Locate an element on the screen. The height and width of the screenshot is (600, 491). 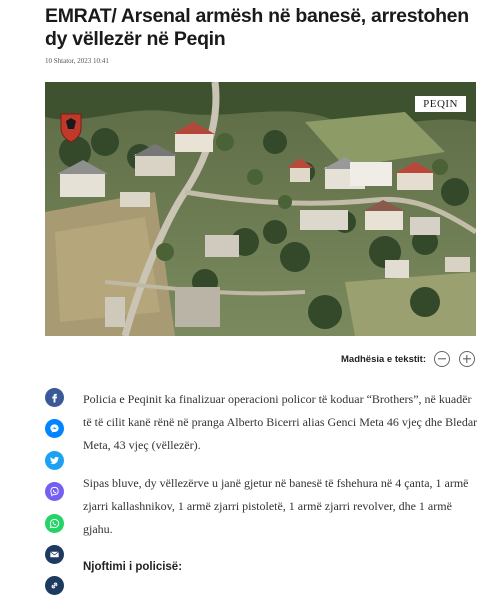
text-size-control: Madhësia e tekstit: is located at coordinates (389, 361).